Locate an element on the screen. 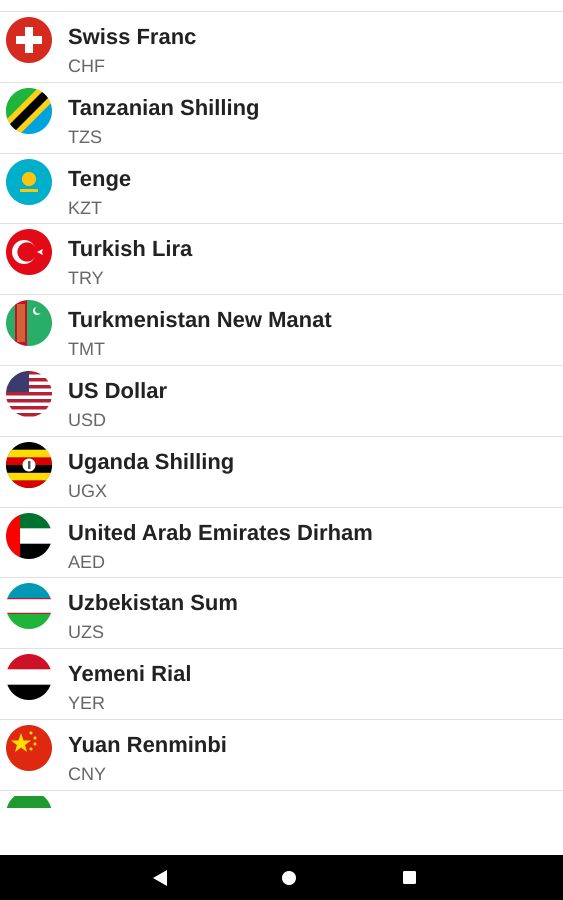  currency-code: UGX is located at coordinates (88, 490).